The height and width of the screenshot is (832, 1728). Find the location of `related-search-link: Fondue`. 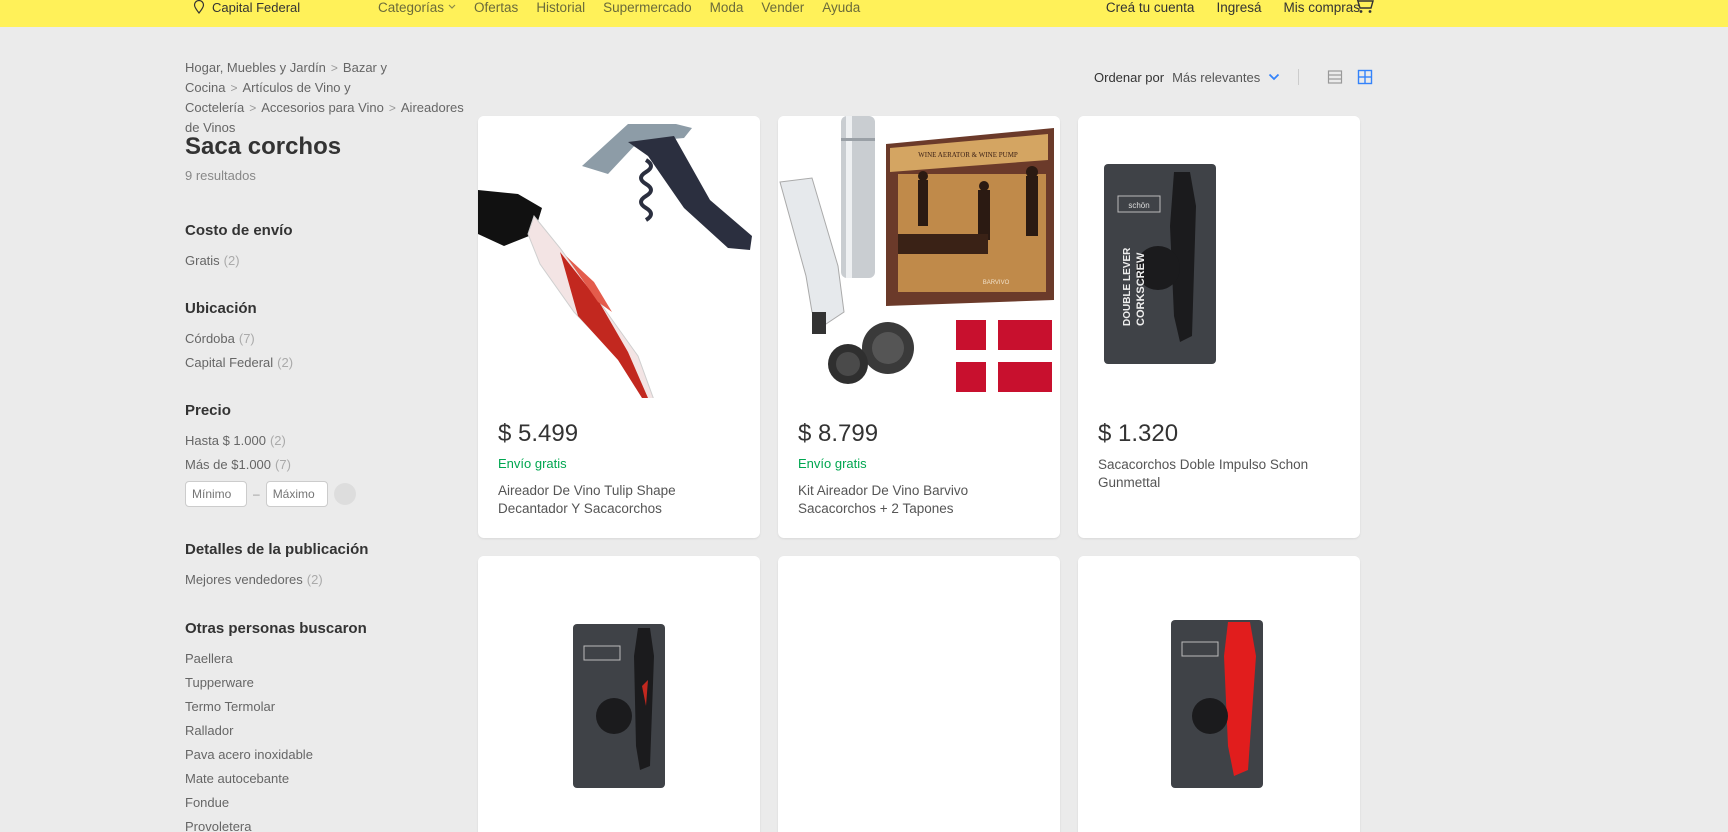

related-search-link: Fondue is located at coordinates (276, 803).